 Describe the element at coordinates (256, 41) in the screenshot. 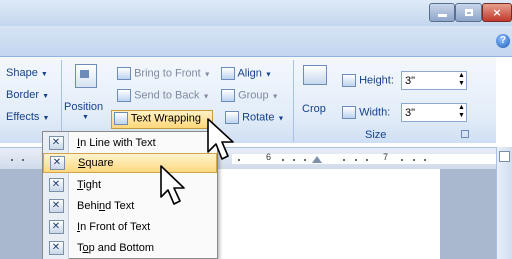

I see `ribbon-tab-strip` at that location.